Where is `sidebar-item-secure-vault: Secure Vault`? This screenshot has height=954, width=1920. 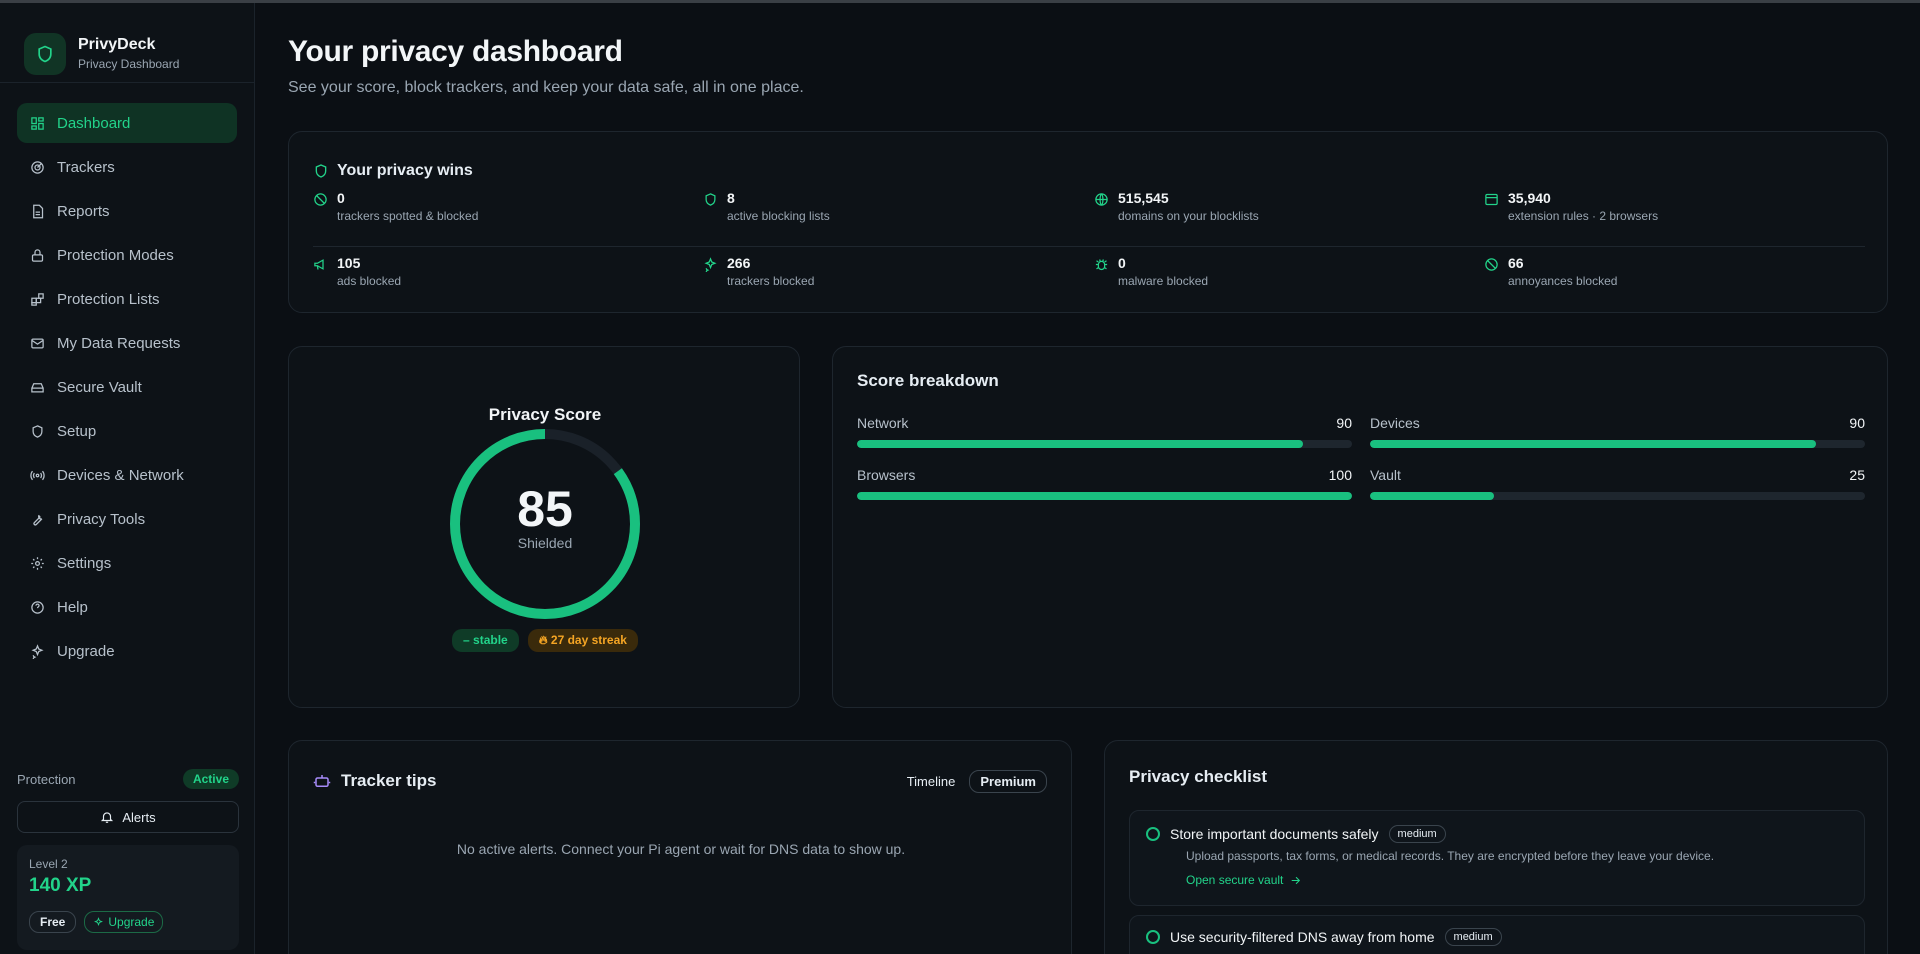 sidebar-item-secure-vault: Secure Vault is located at coordinates (127, 387).